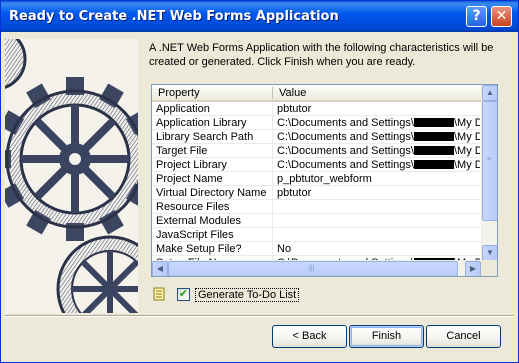 The width and height of the screenshot is (519, 363). I want to click on scroll-up-button: ▲, so click(489, 93).